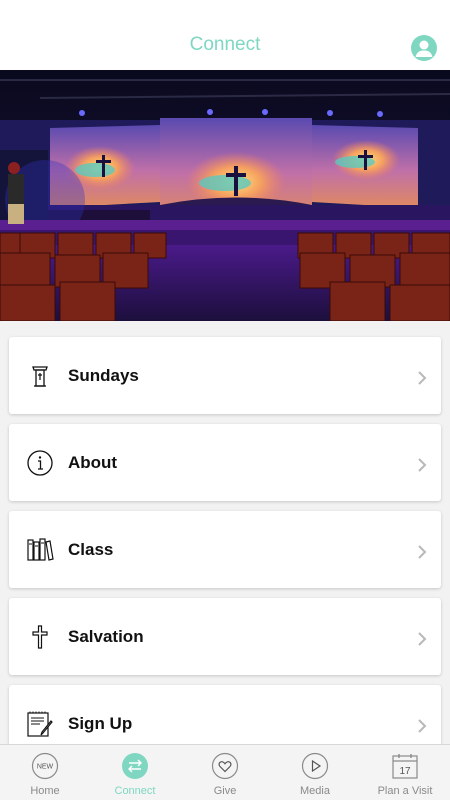  I want to click on menu-item-sundays: Sundays, so click(225, 375).